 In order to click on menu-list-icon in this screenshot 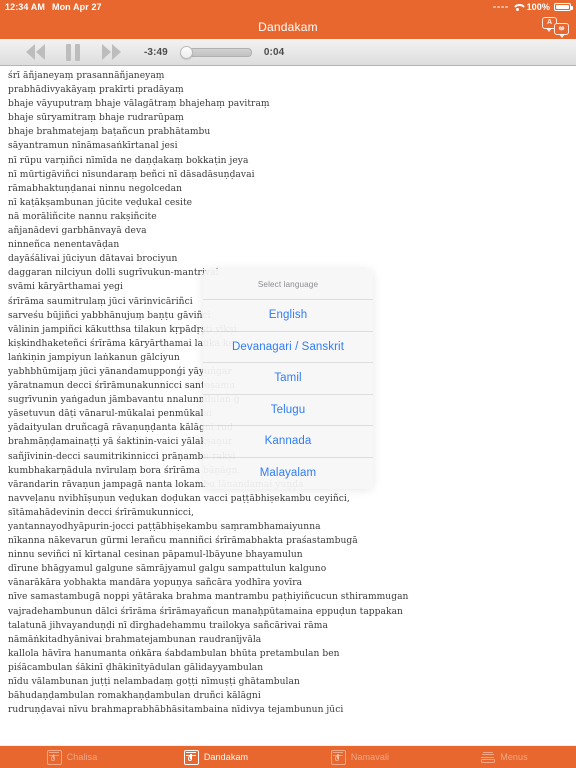, I will do `click(487, 757)`.